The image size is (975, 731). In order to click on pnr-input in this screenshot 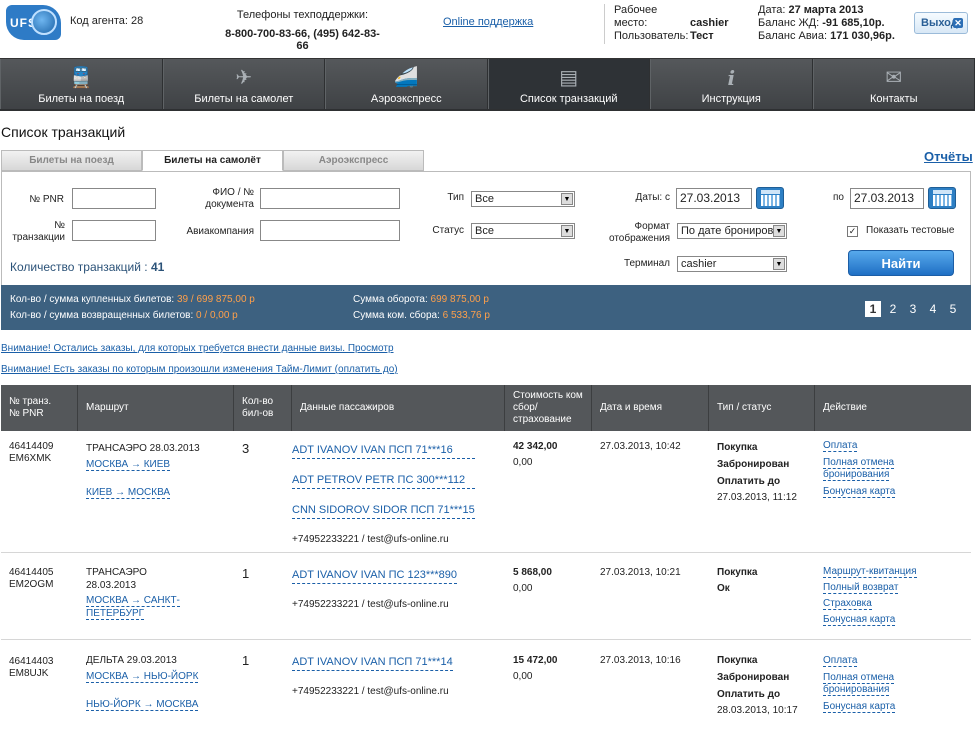, I will do `click(114, 198)`.